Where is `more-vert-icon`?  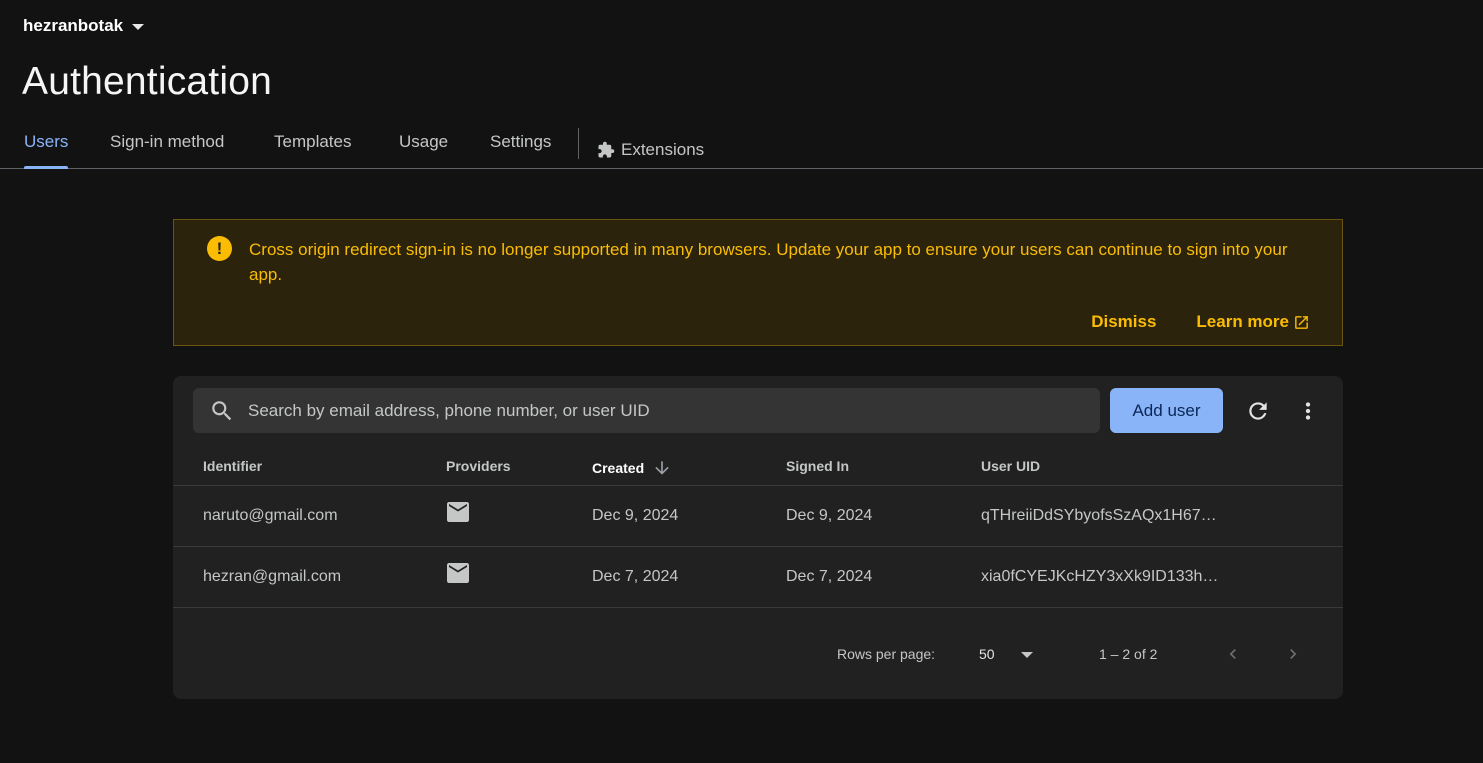
more-vert-icon is located at coordinates (1308, 411).